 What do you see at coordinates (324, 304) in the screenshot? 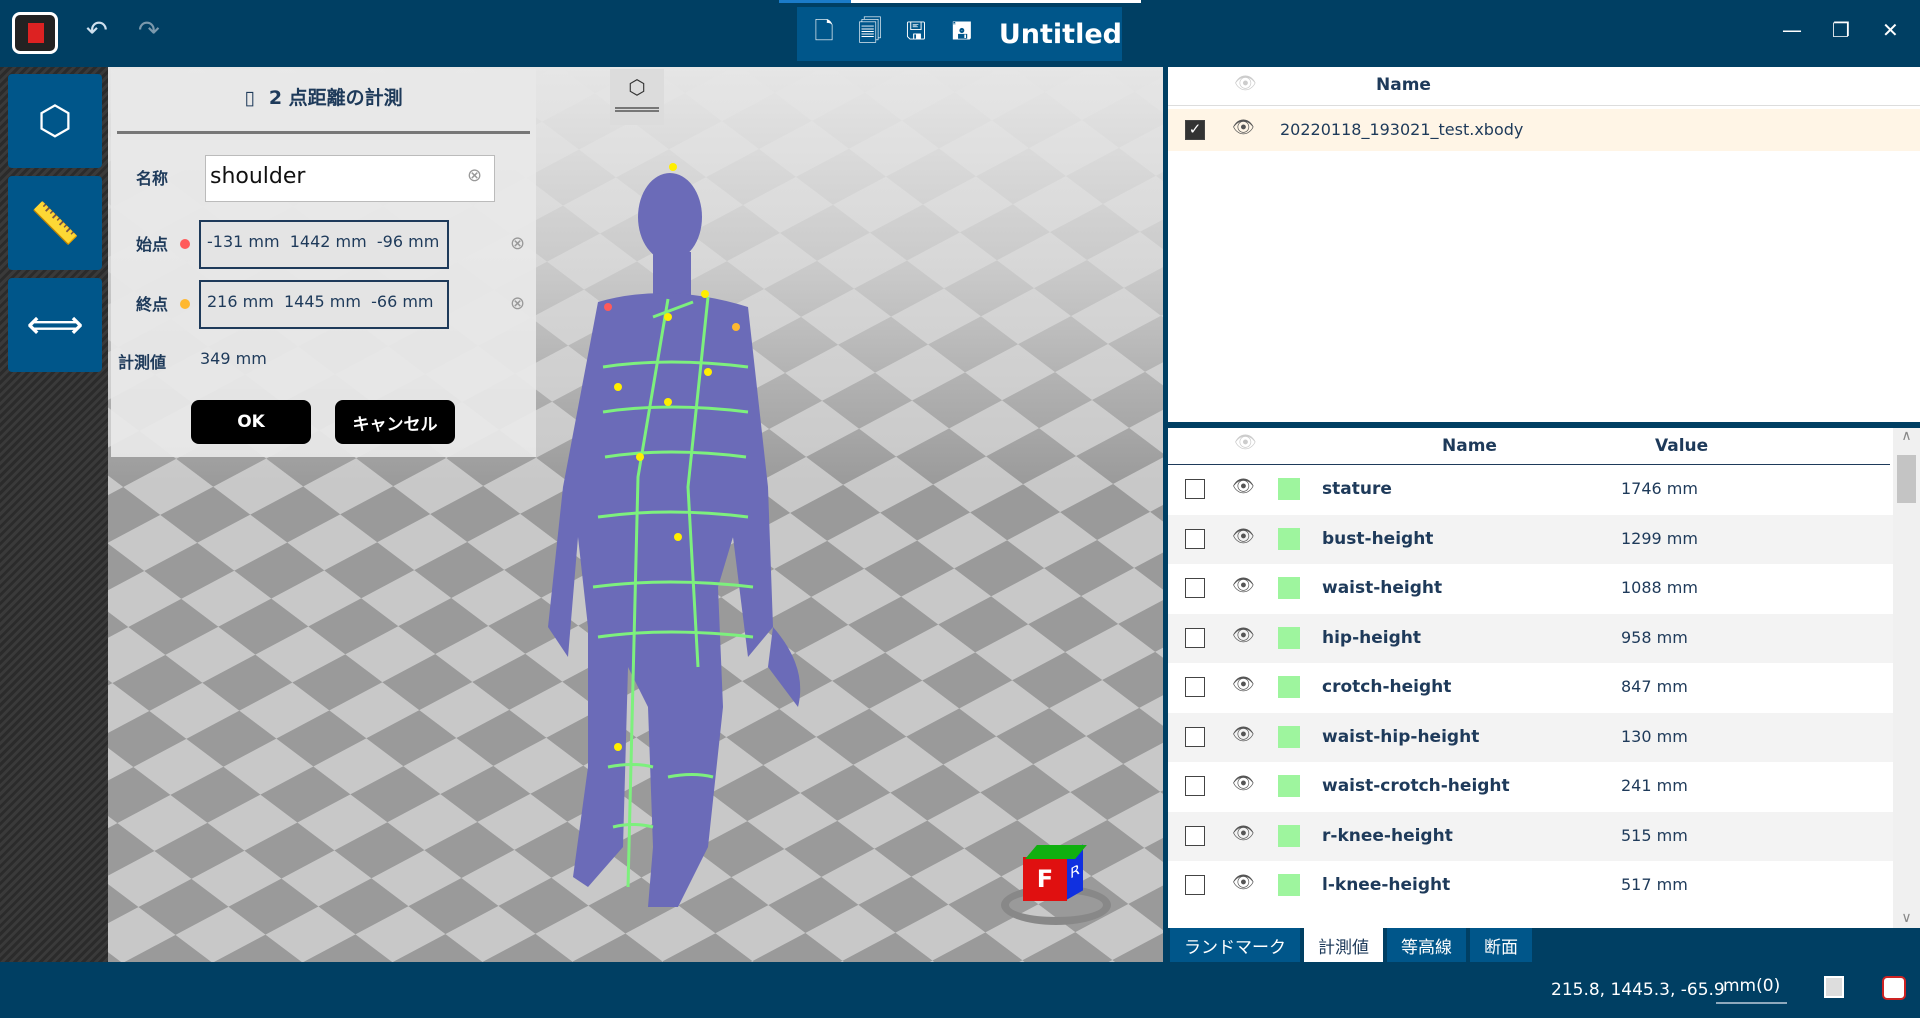
I see `end-point-field: 216 mm 1445 mm -66 mm` at bounding box center [324, 304].